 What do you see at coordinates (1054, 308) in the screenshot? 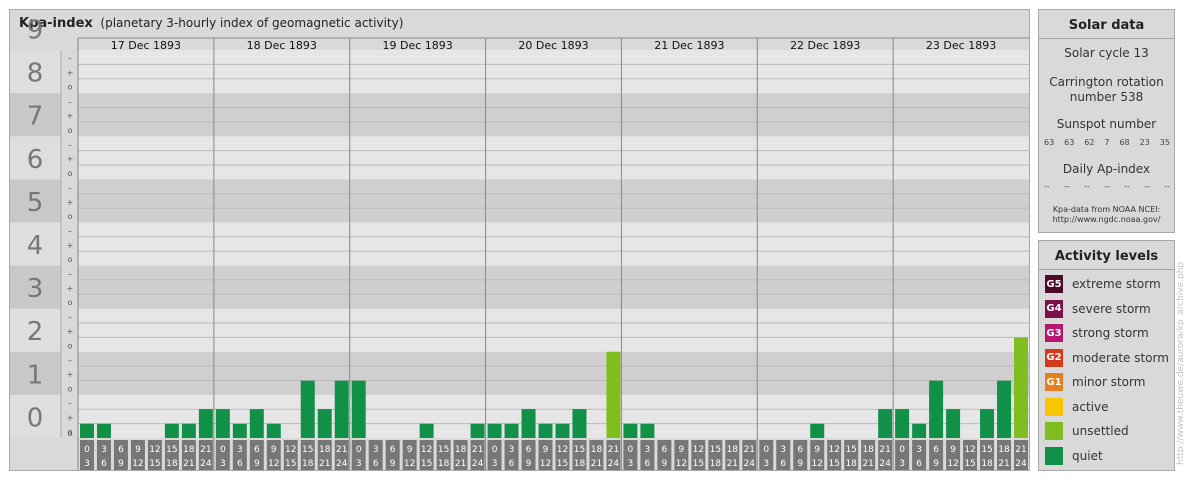
I see `swatch-severe-storm: G4` at bounding box center [1054, 308].